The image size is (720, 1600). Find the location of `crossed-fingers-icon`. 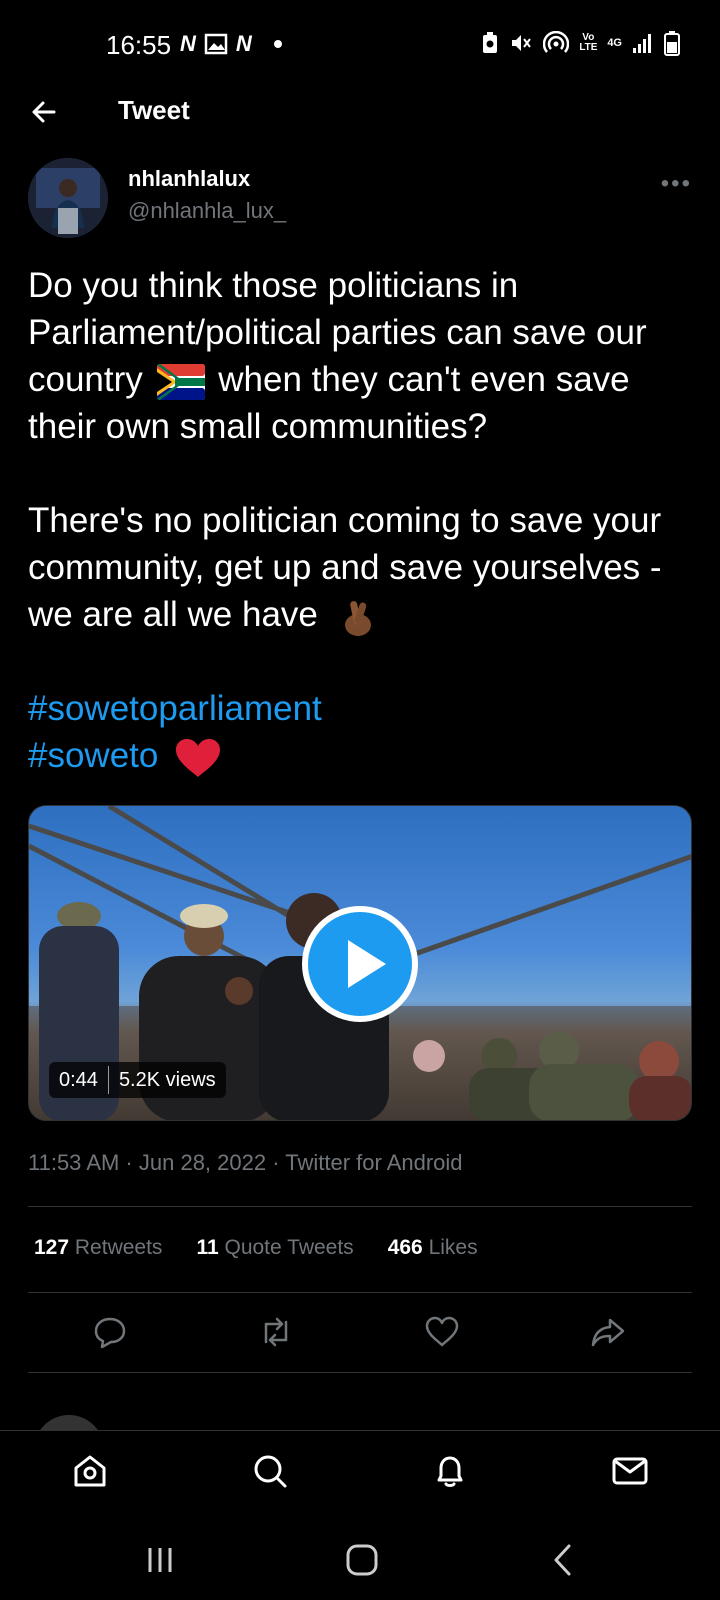

crossed-fingers-icon is located at coordinates (357, 618).